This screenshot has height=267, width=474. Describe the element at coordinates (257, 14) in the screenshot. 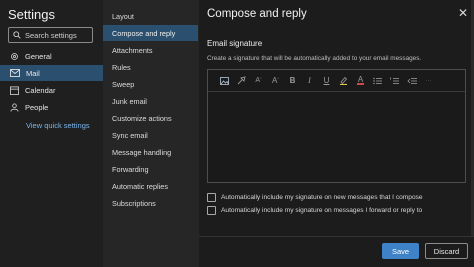

I see `page-title: Compose and reply` at that location.